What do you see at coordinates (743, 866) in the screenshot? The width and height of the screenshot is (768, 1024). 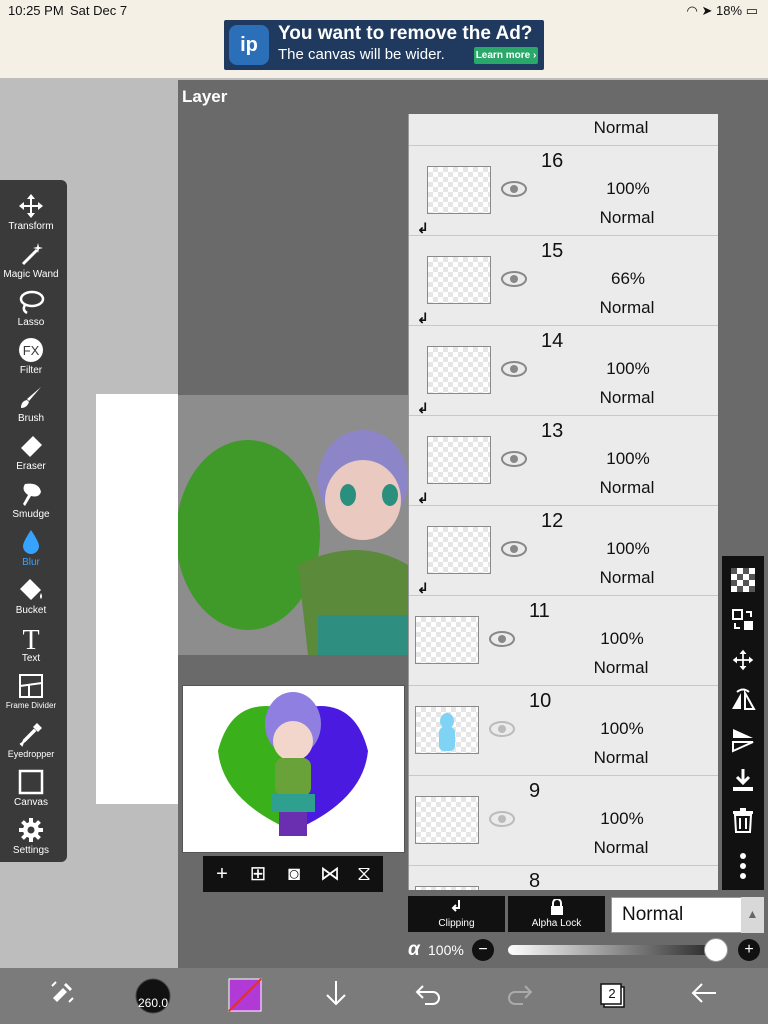 I see `more-options-icon` at bounding box center [743, 866].